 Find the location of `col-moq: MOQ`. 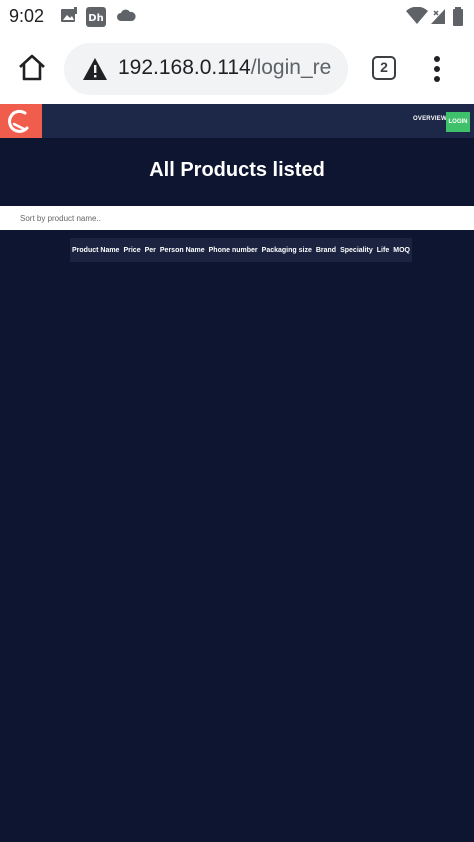

col-moq: MOQ is located at coordinates (401, 250).